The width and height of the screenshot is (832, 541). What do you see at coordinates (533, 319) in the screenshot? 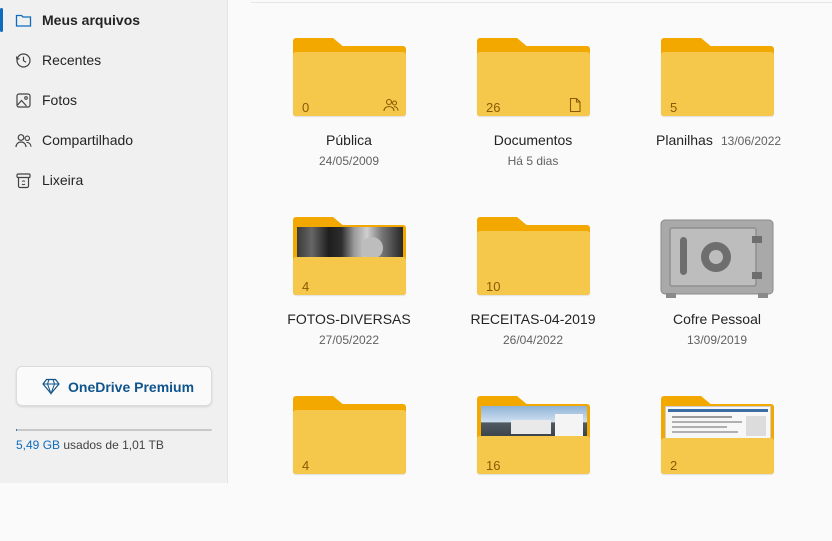
I see `file-name: RECEITAS-04-2019` at bounding box center [533, 319].